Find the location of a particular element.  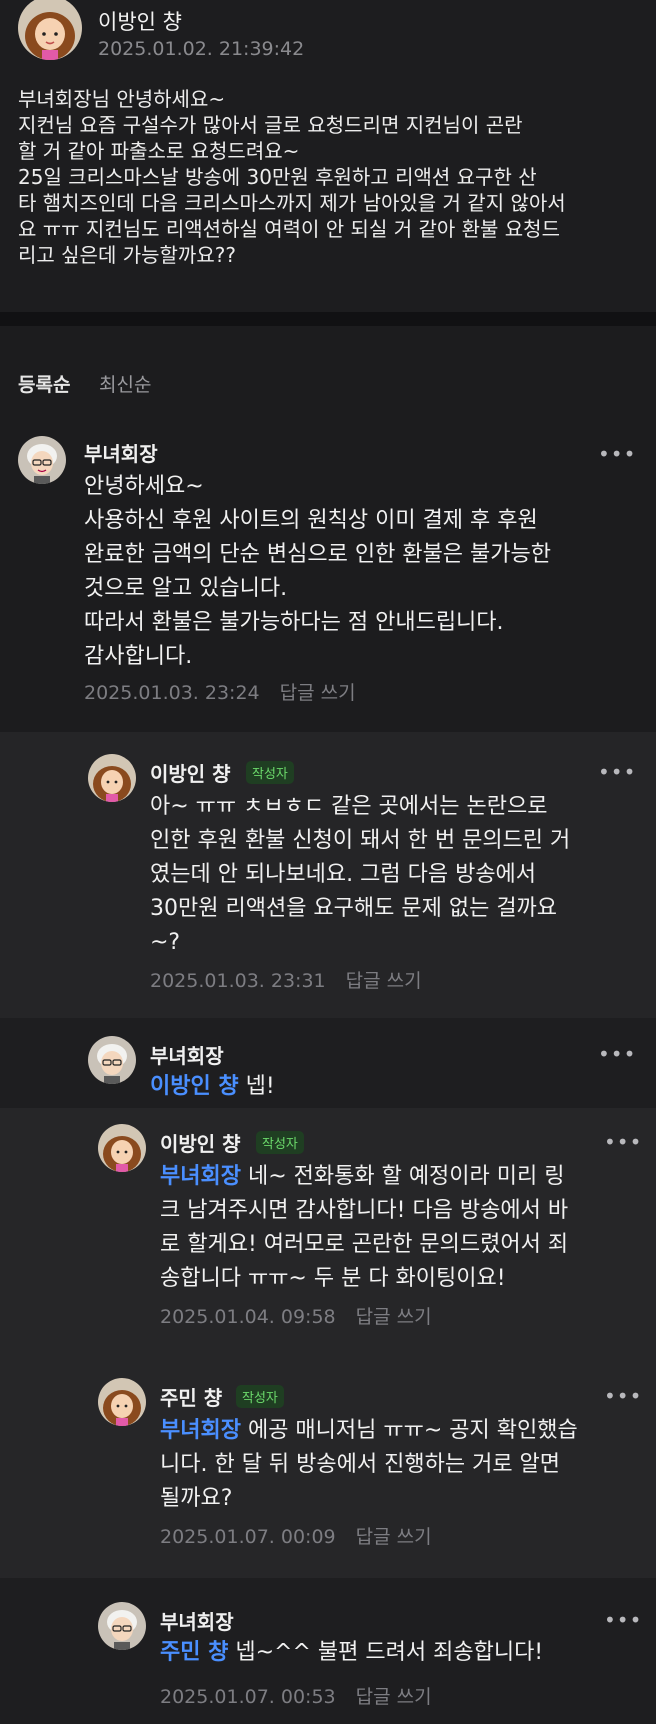

comment-line: 사용하신 후원 사이트의 원칙상 이미 결제 후 후원 is located at coordinates (311, 520).